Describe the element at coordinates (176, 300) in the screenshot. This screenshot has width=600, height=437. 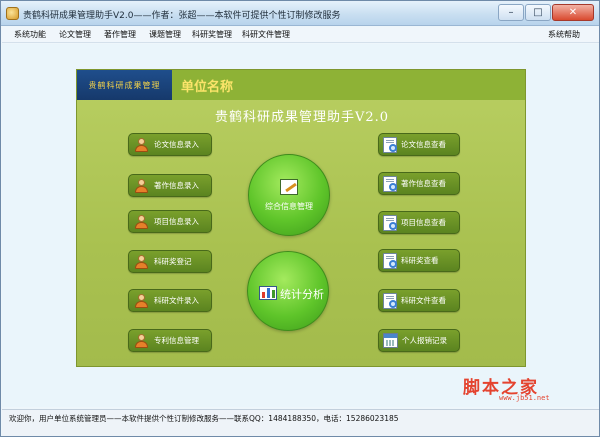
I see `button-label: 科研文件录入` at that location.